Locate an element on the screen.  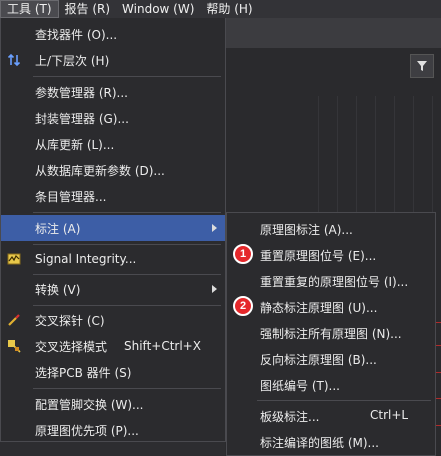
menu-window: Window (W) is located at coordinates (158, 9).